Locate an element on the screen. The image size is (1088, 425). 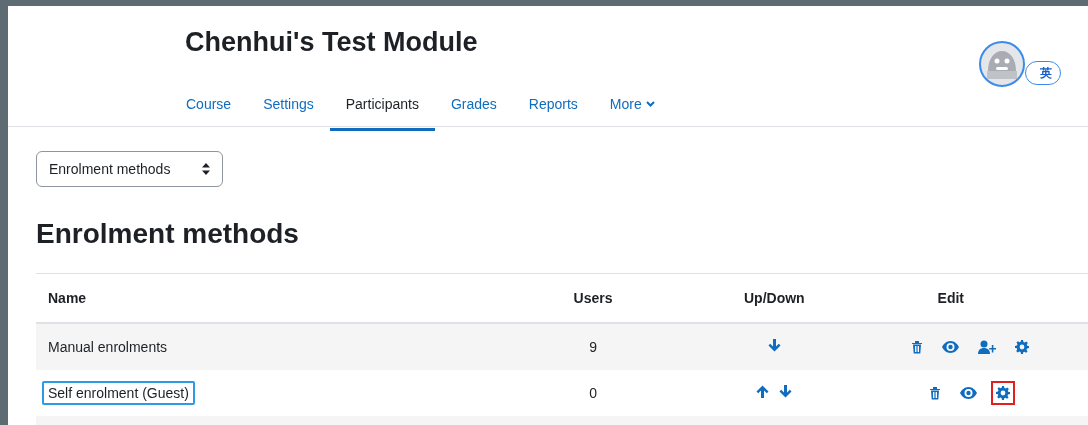
nav-tab: More is located at coordinates (632, 107).